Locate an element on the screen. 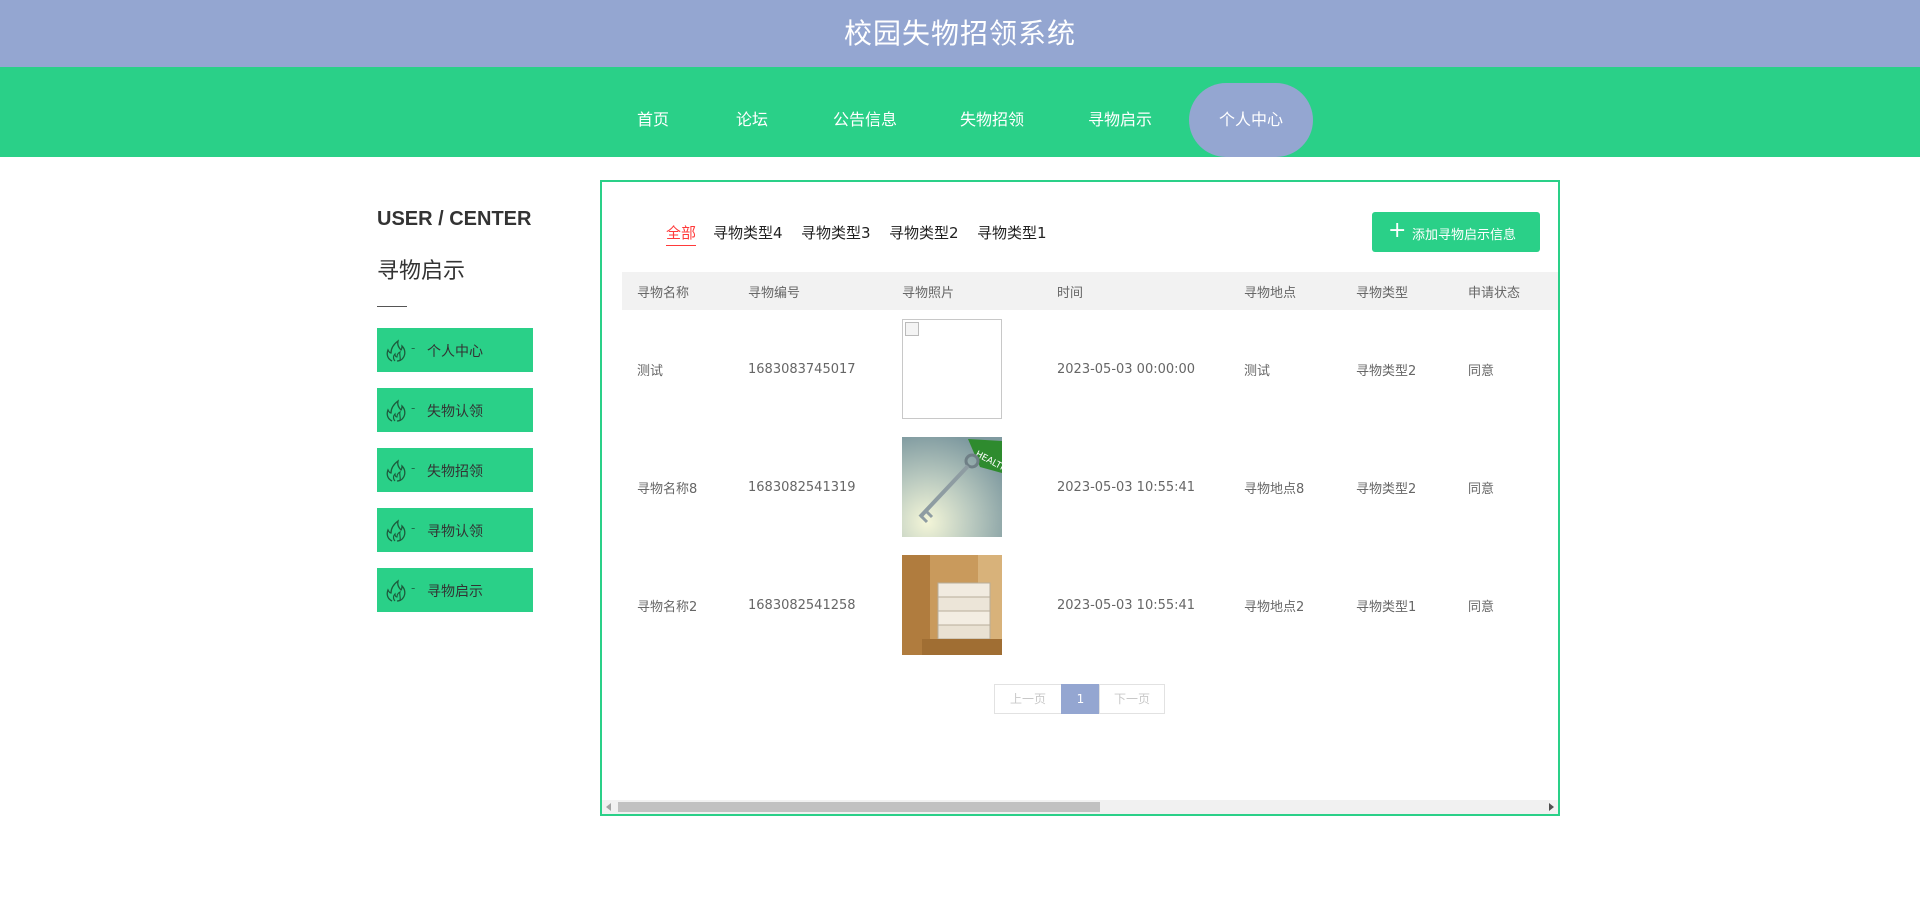 This screenshot has height=919, width=1920. col-header-type: 寻物类型 is located at coordinates (1397, 291).